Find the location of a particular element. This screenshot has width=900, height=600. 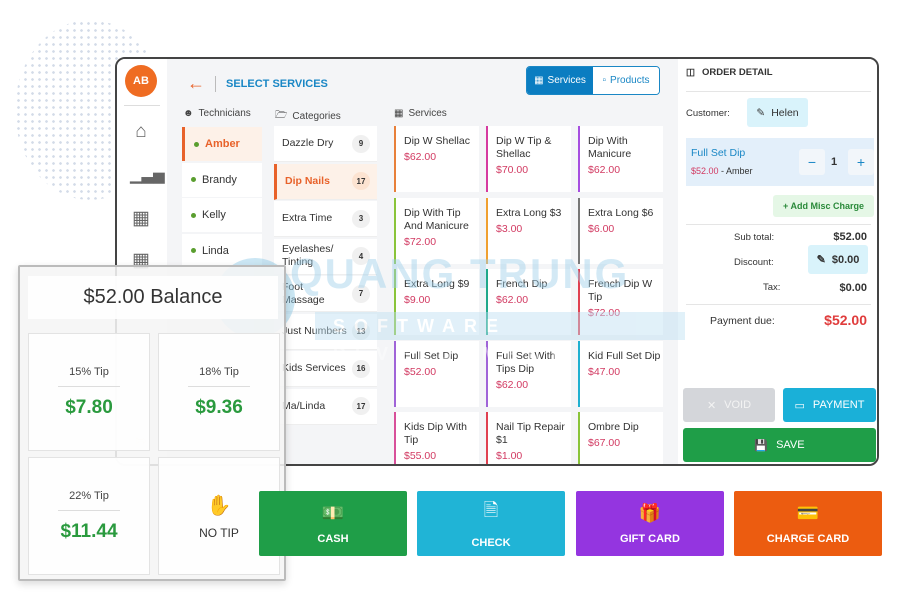

payment-due-value: $52.00 is located at coordinates (845, 320).